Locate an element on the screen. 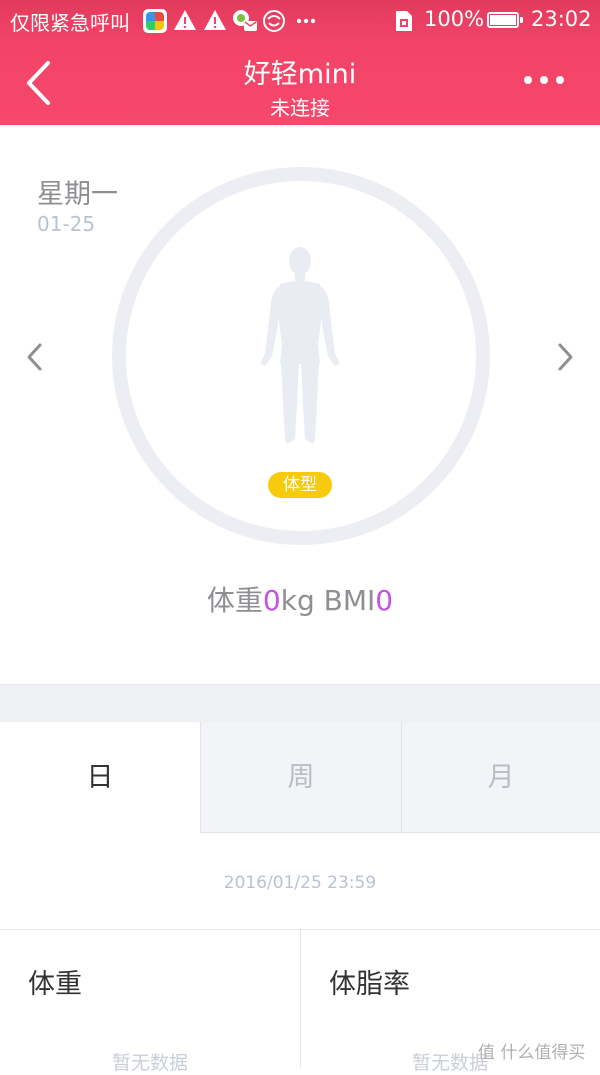 Image resolution: width=600 pixels, height=1075 pixels. page-title: 好轻mini is located at coordinates (300, 74).